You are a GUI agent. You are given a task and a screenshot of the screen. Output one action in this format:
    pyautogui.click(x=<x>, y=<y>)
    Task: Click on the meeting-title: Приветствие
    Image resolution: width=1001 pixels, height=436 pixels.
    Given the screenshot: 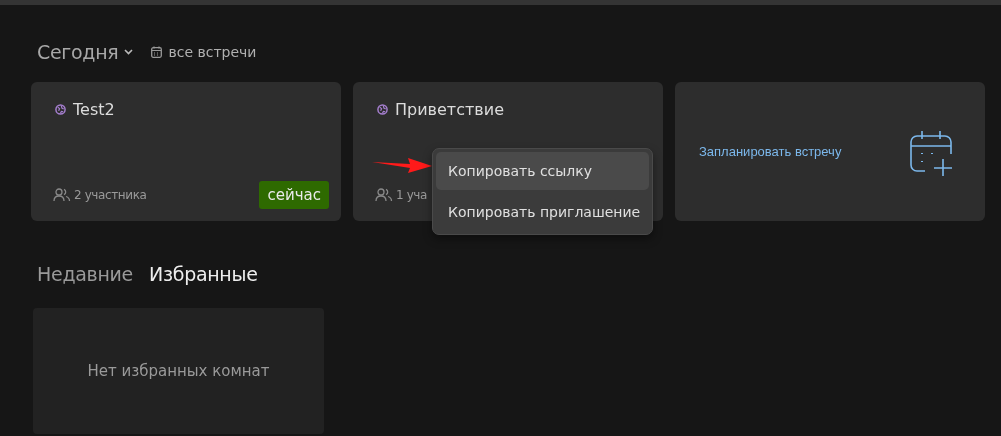 What is the action you would take?
    pyautogui.click(x=449, y=109)
    